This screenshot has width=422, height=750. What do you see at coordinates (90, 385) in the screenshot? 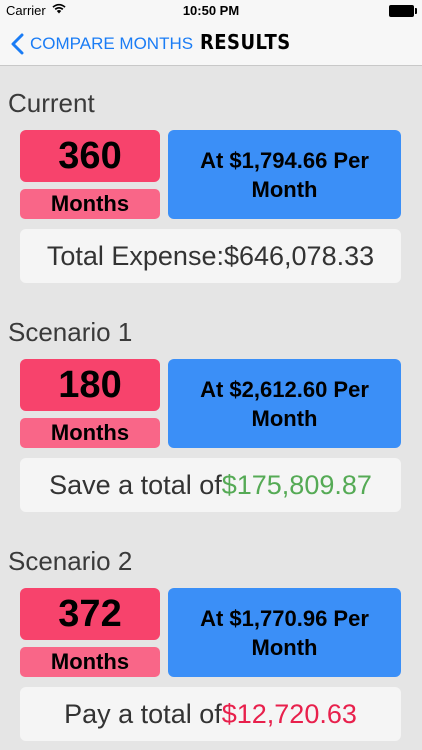
I see `months-value: 180` at bounding box center [90, 385].